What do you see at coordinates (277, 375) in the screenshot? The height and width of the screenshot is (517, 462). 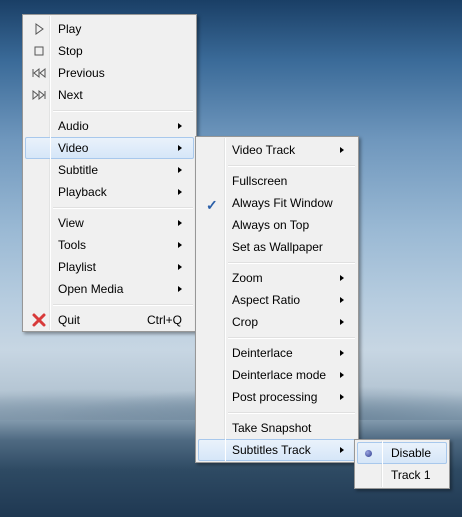 I see `menu-item-deinterlace-mode: Deinterlace mode` at bounding box center [277, 375].